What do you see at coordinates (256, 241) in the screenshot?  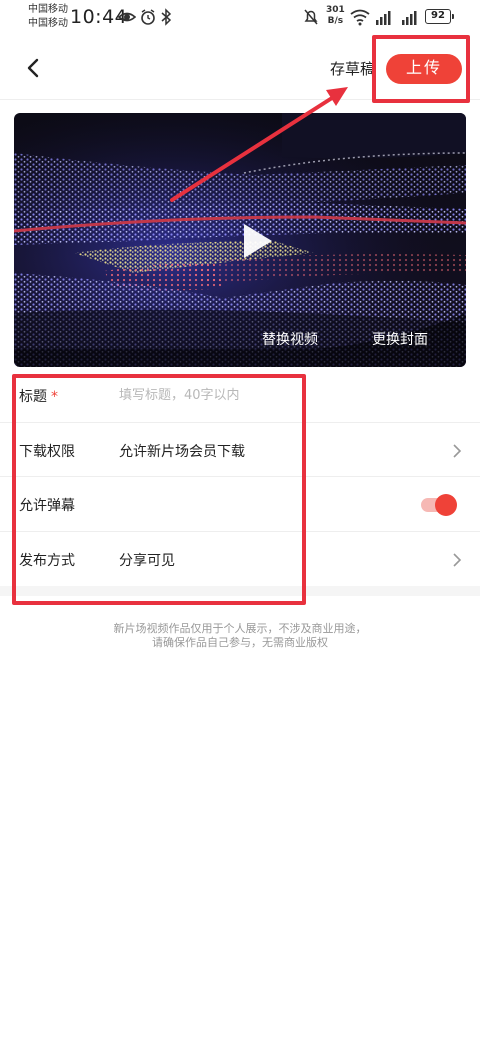 I see `play-icon` at bounding box center [256, 241].